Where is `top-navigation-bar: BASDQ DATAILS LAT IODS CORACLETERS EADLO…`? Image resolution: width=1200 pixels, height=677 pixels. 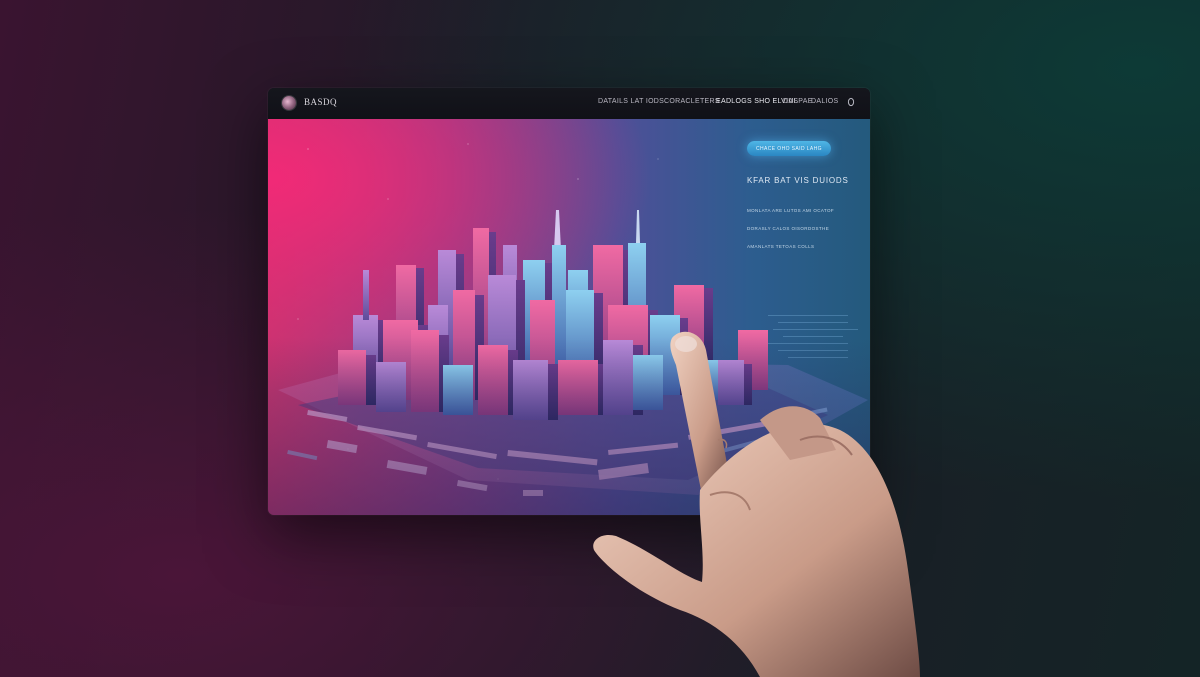 top-navigation-bar: BASDQ DATAILS LAT IODS CORACLETERS EADLO… is located at coordinates (569, 103).